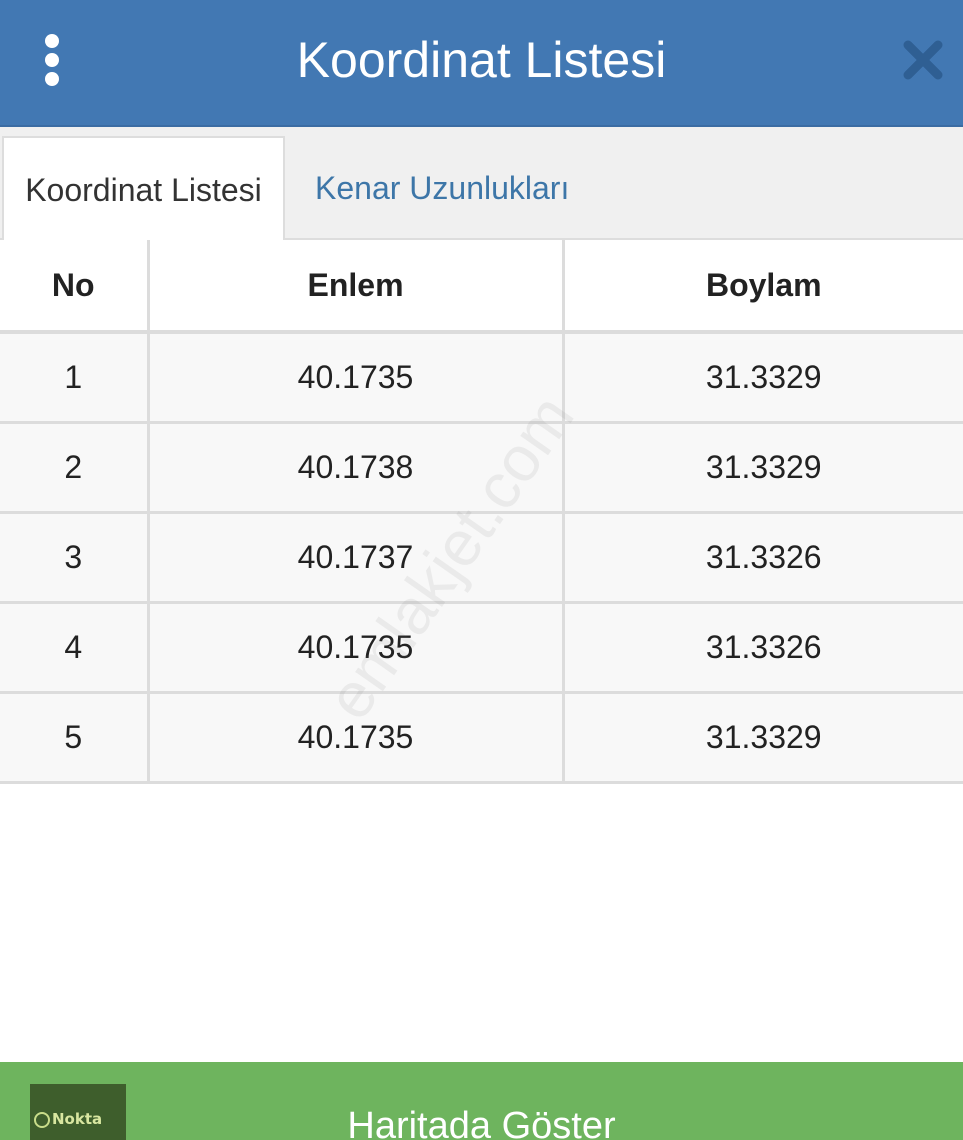  Describe the element at coordinates (481, 1122) in the screenshot. I see `show-on-map-label: Haritada Göster` at that location.